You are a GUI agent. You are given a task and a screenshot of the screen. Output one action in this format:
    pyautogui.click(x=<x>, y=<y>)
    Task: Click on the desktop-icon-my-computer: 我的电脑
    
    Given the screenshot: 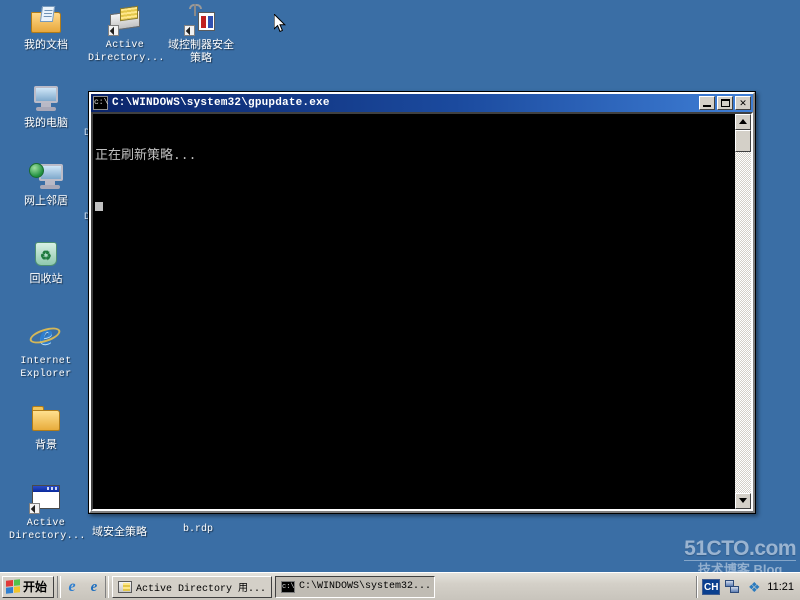 What is the action you would take?
    pyautogui.click(x=46, y=106)
    